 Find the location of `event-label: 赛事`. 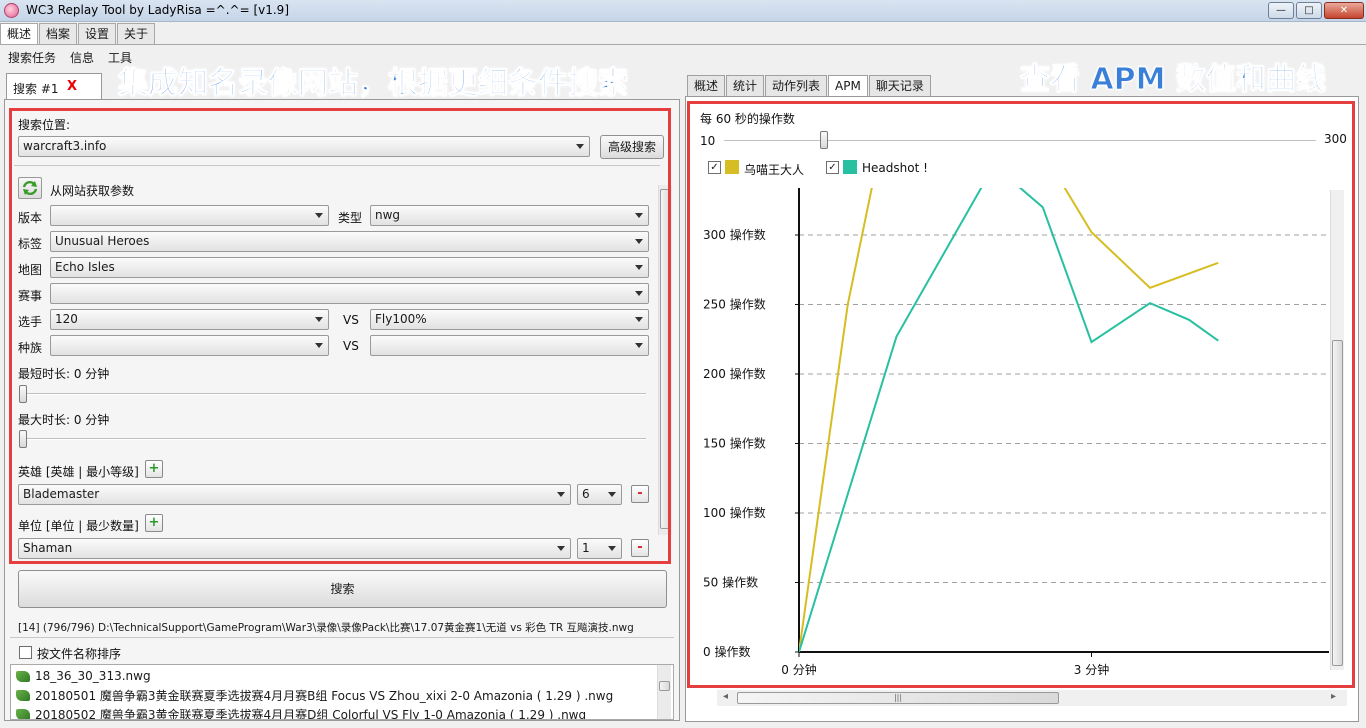

event-label: 赛事 is located at coordinates (30, 296).